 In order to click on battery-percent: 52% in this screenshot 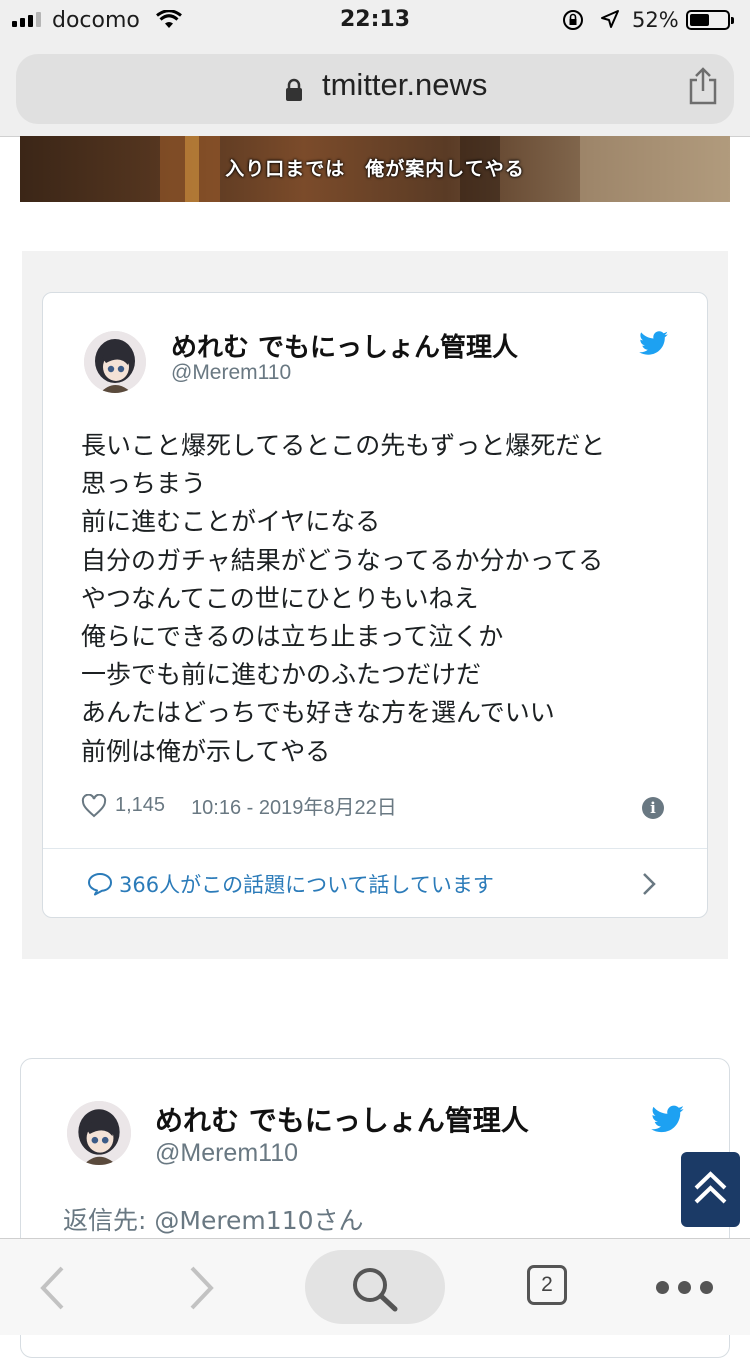, I will do `click(655, 20)`.